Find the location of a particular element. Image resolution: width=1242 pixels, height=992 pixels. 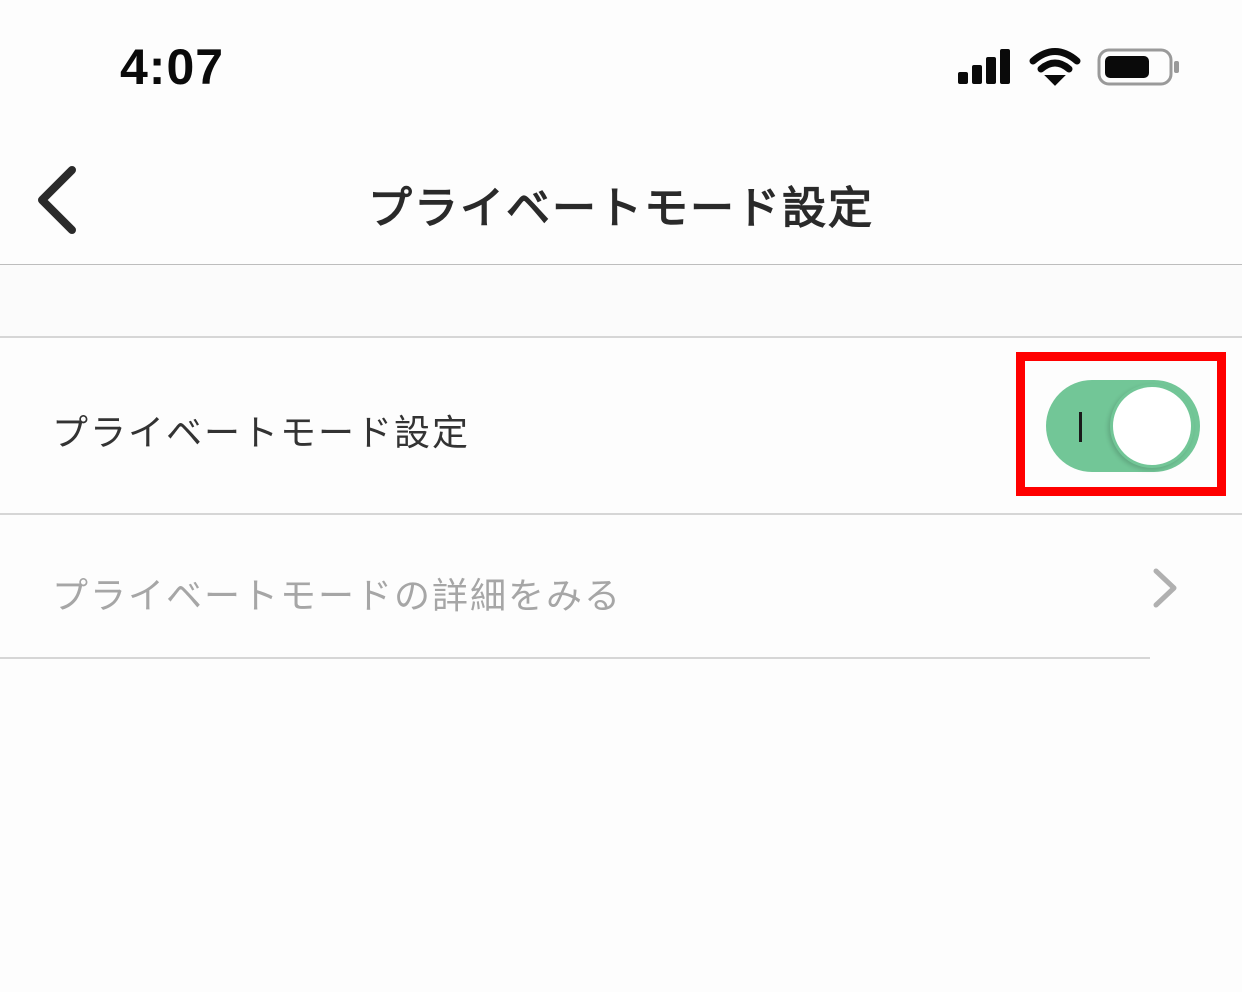

status-icons is located at coordinates (1071, 68).